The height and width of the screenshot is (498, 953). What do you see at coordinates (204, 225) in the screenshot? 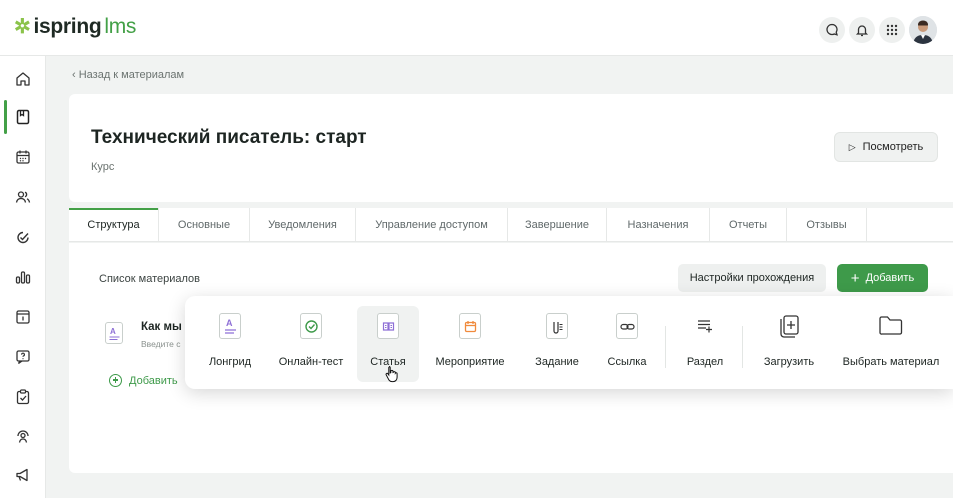
I see `tab-main: Основные` at bounding box center [204, 225].